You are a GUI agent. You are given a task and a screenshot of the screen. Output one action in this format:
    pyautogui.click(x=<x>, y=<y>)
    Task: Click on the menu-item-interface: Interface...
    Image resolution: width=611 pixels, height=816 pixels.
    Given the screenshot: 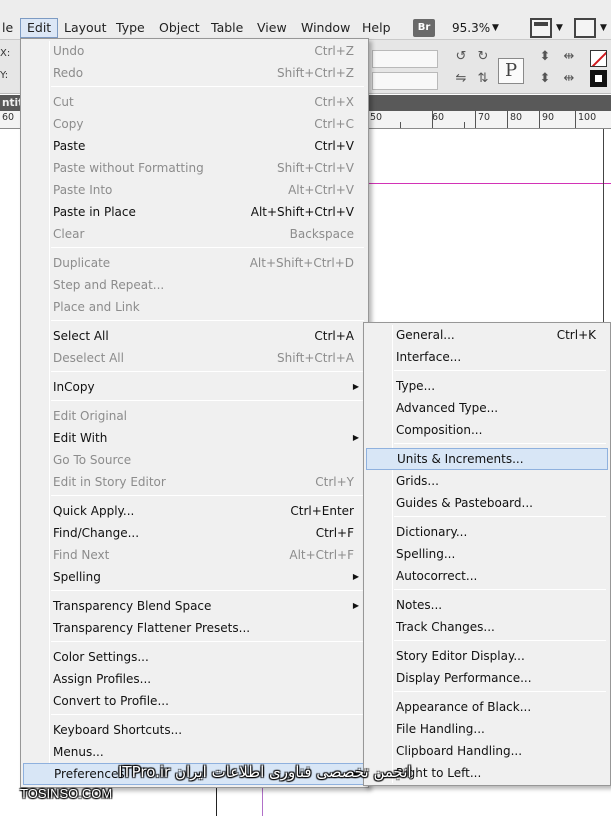 What is the action you would take?
    pyautogui.click(x=487, y=357)
    